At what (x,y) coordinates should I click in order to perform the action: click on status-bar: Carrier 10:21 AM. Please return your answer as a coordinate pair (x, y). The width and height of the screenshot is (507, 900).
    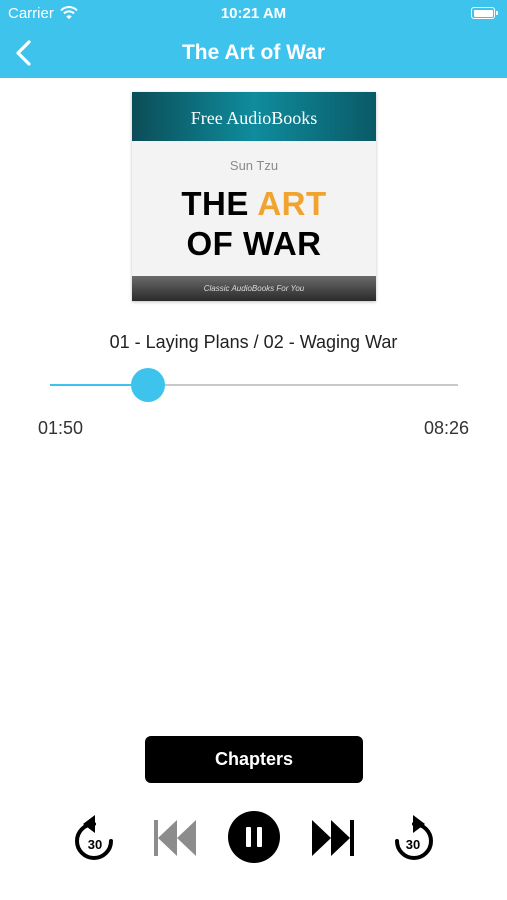
    Looking at the image, I should click on (253, 14).